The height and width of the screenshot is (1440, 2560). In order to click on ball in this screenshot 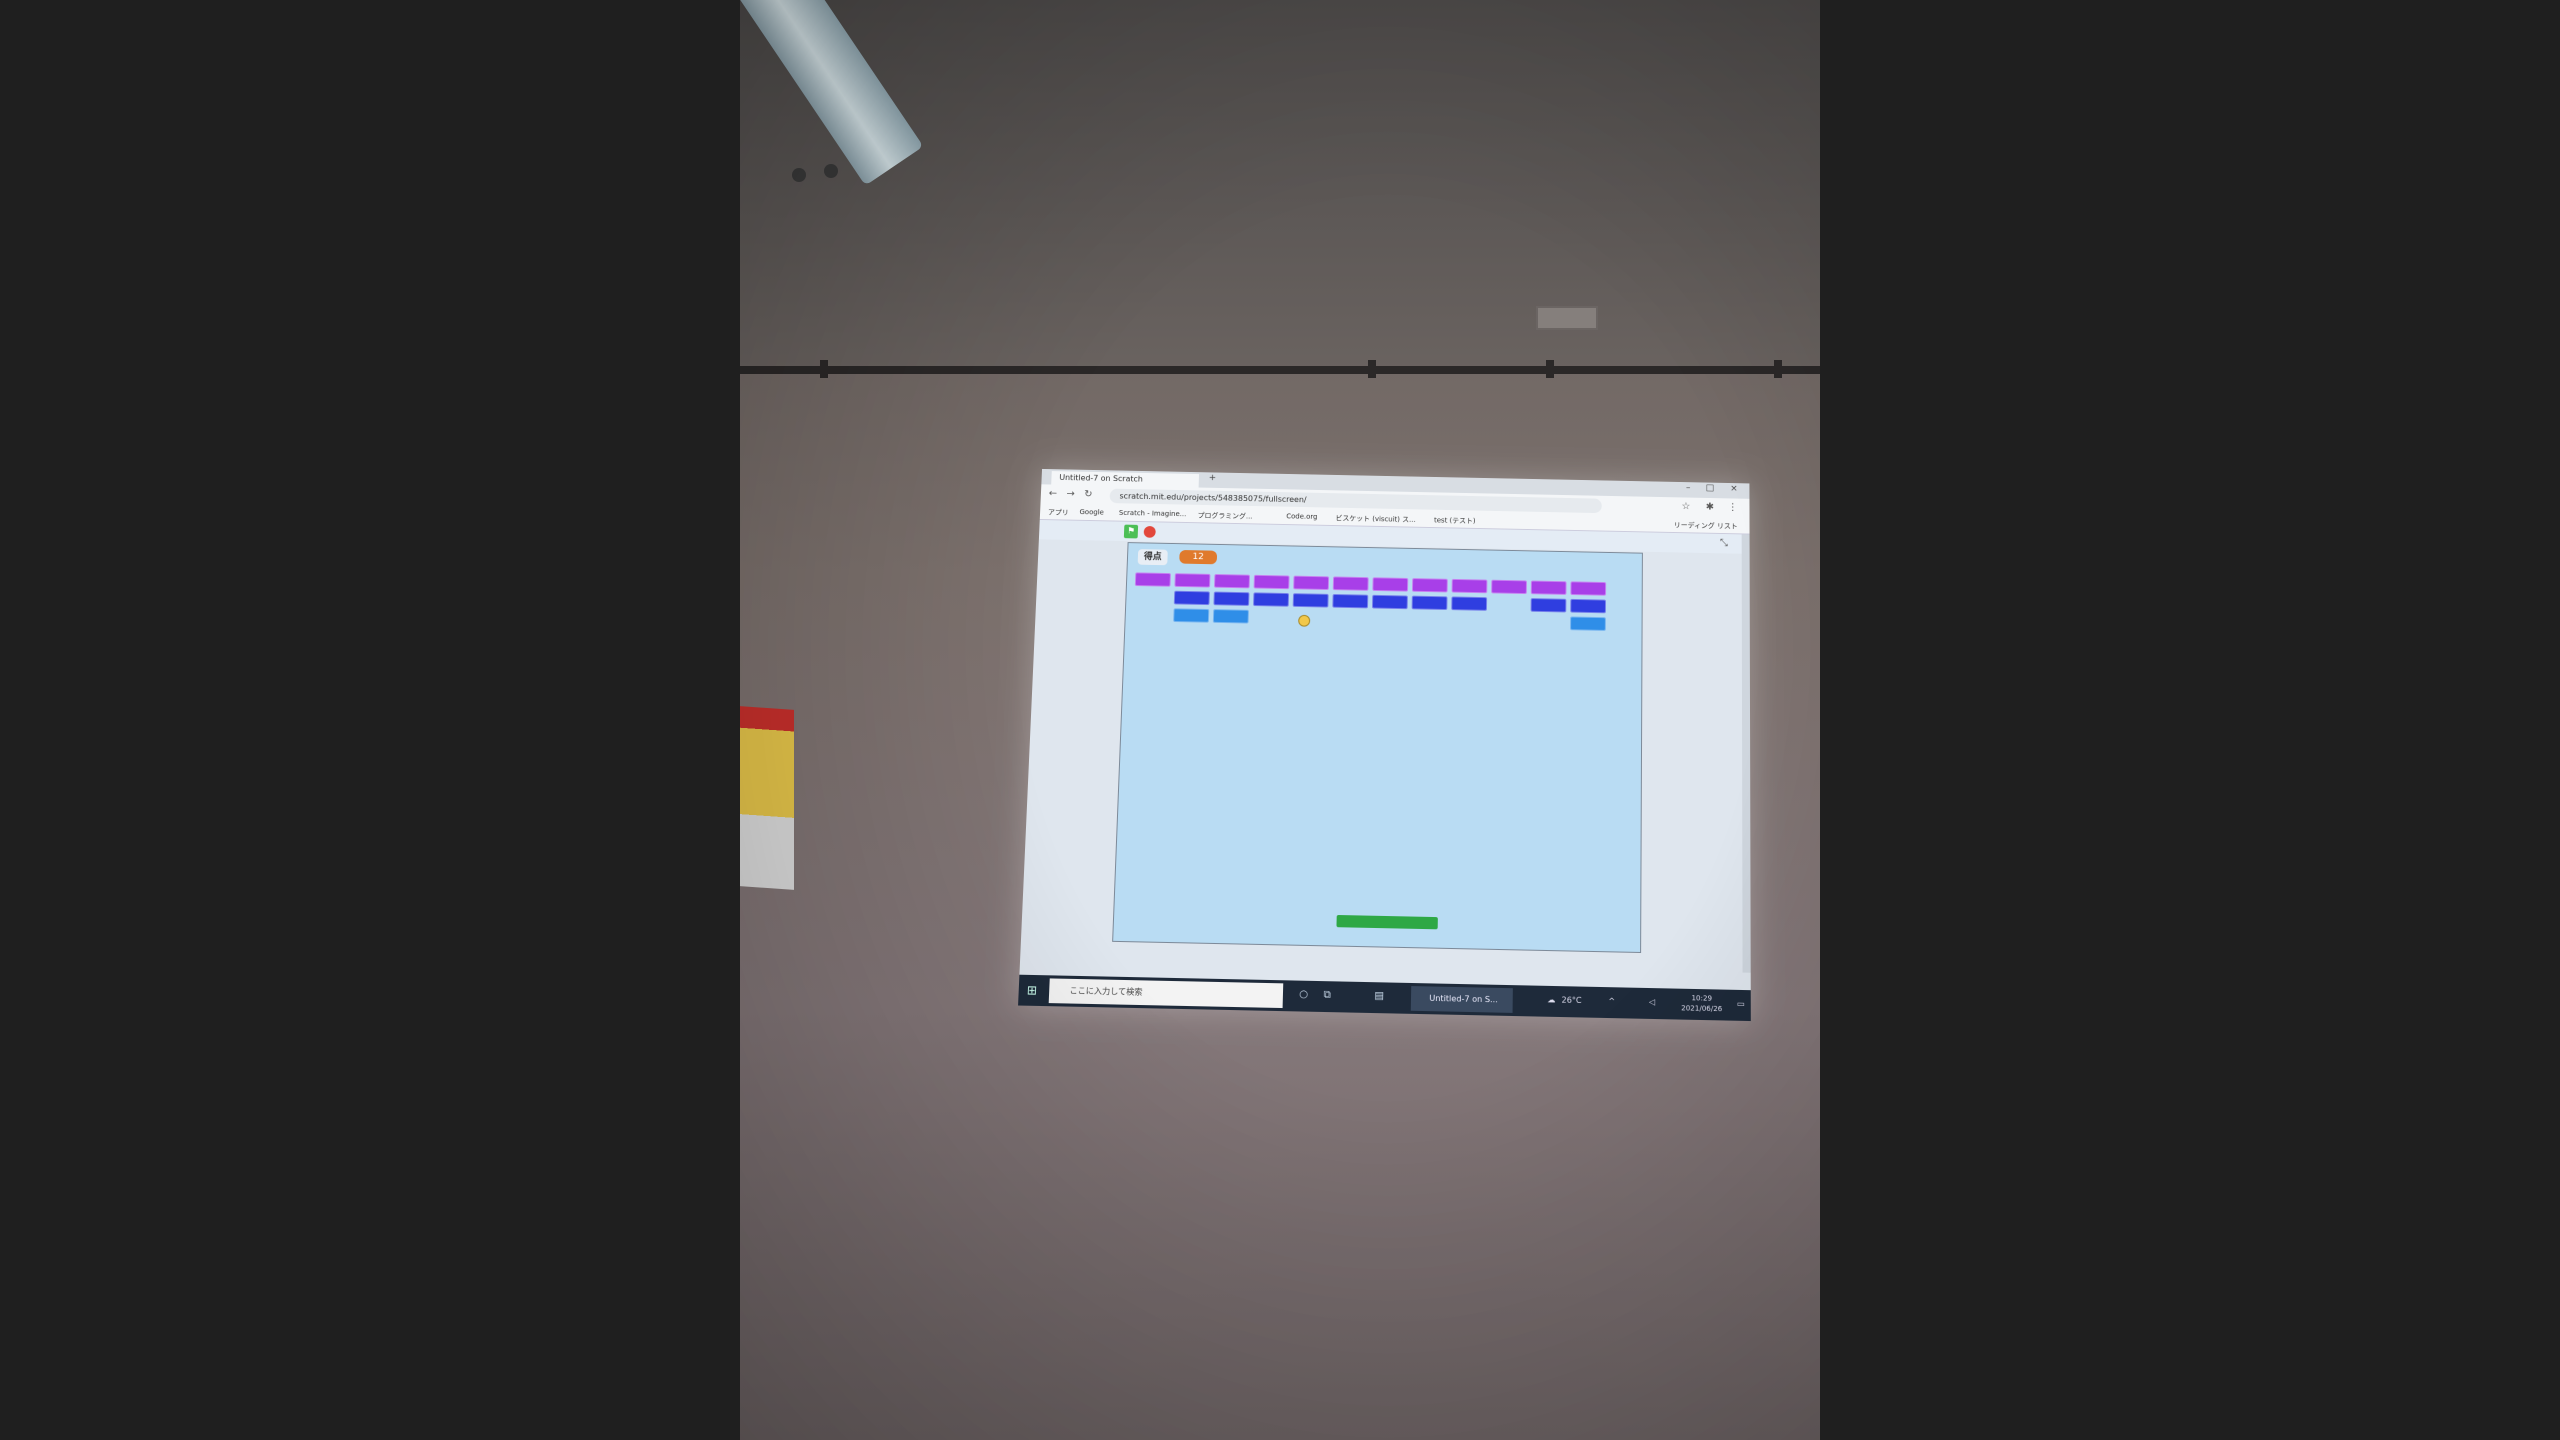, I will do `click(1304, 620)`.